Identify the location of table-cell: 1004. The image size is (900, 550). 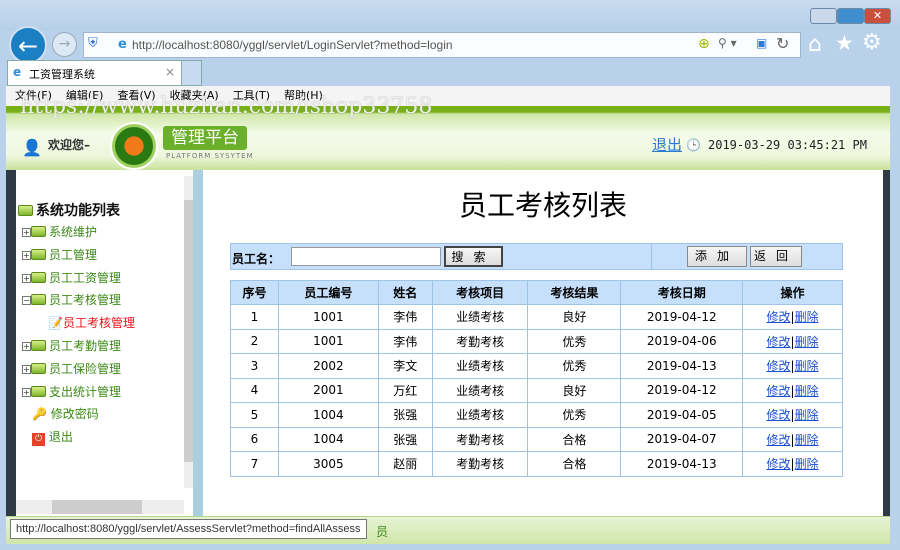
(328, 415).